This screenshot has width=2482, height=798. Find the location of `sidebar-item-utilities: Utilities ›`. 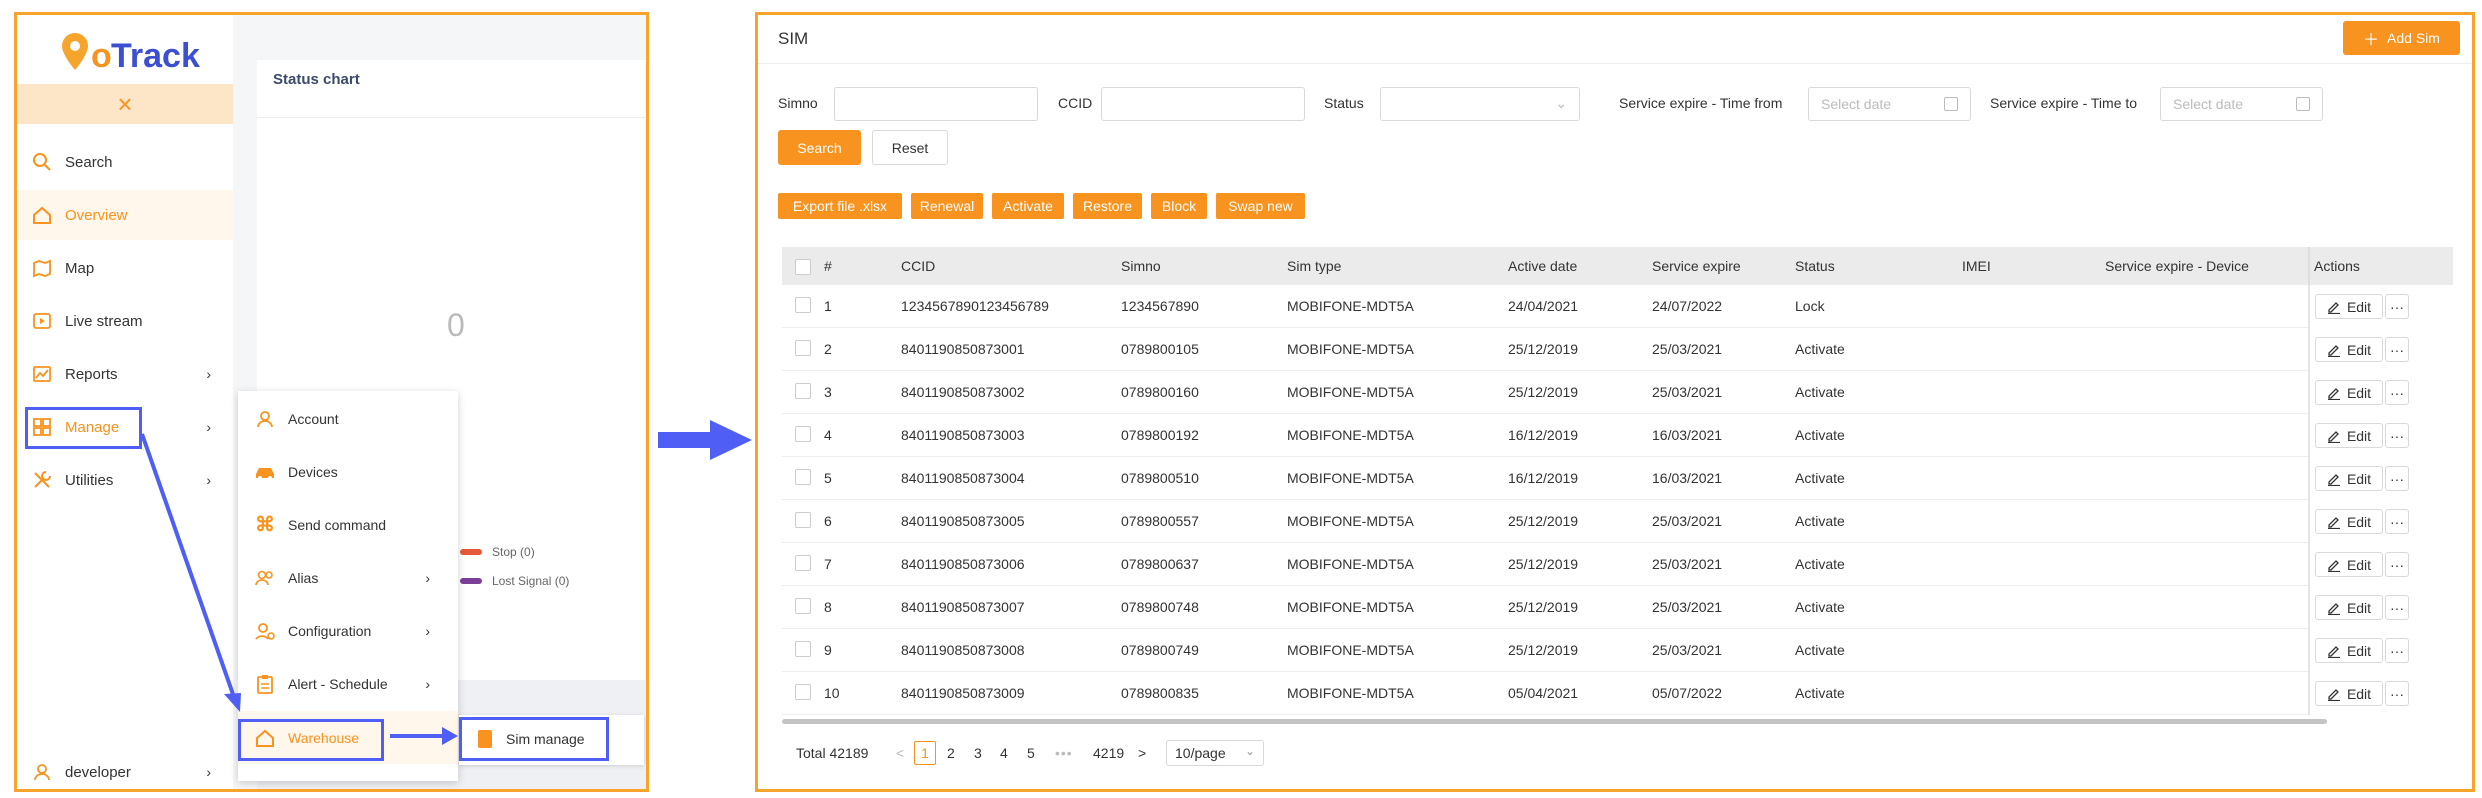

sidebar-item-utilities: Utilities › is located at coordinates (125, 480).